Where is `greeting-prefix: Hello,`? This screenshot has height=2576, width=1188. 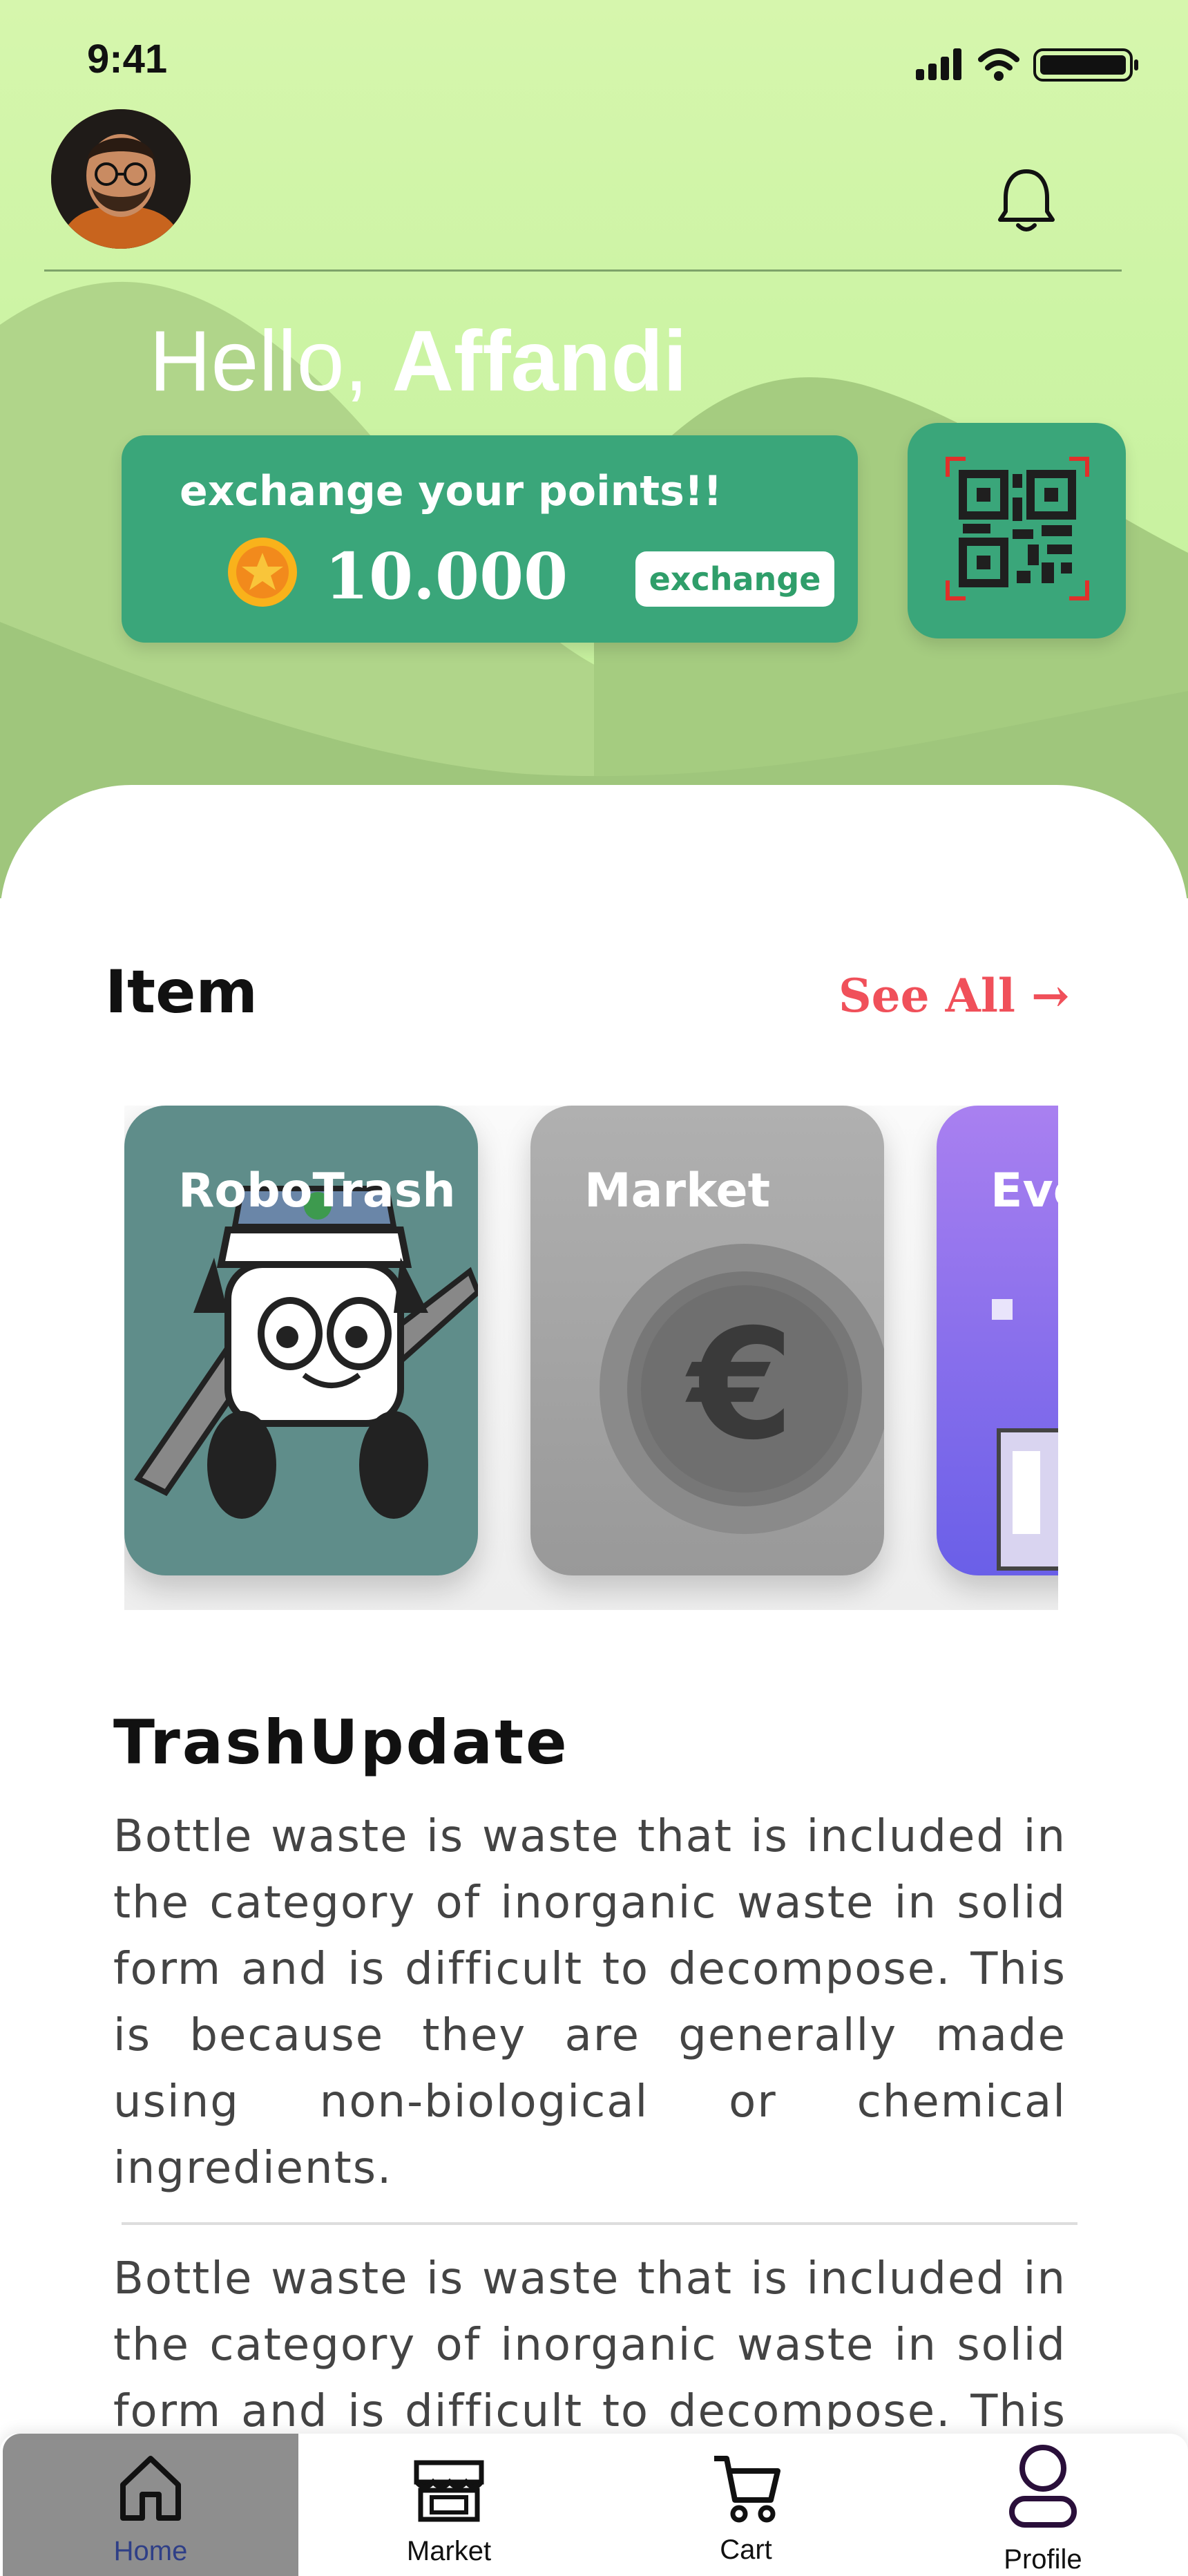
greeting-prefix: Hello, is located at coordinates (259, 361).